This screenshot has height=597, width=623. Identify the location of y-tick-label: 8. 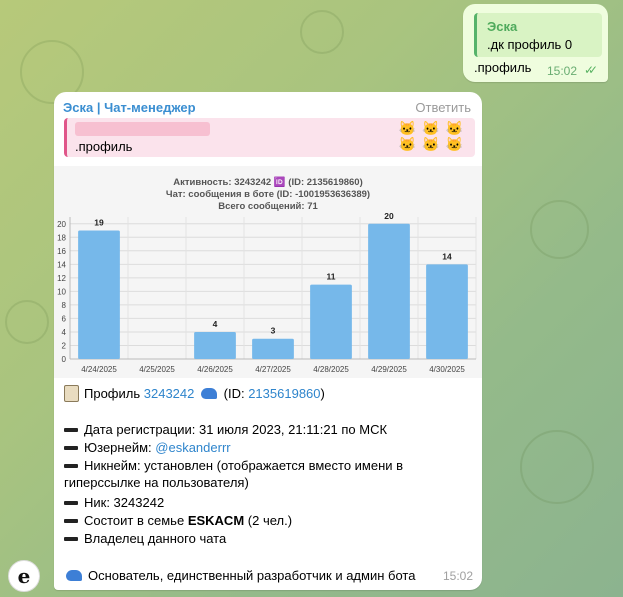
(64, 305).